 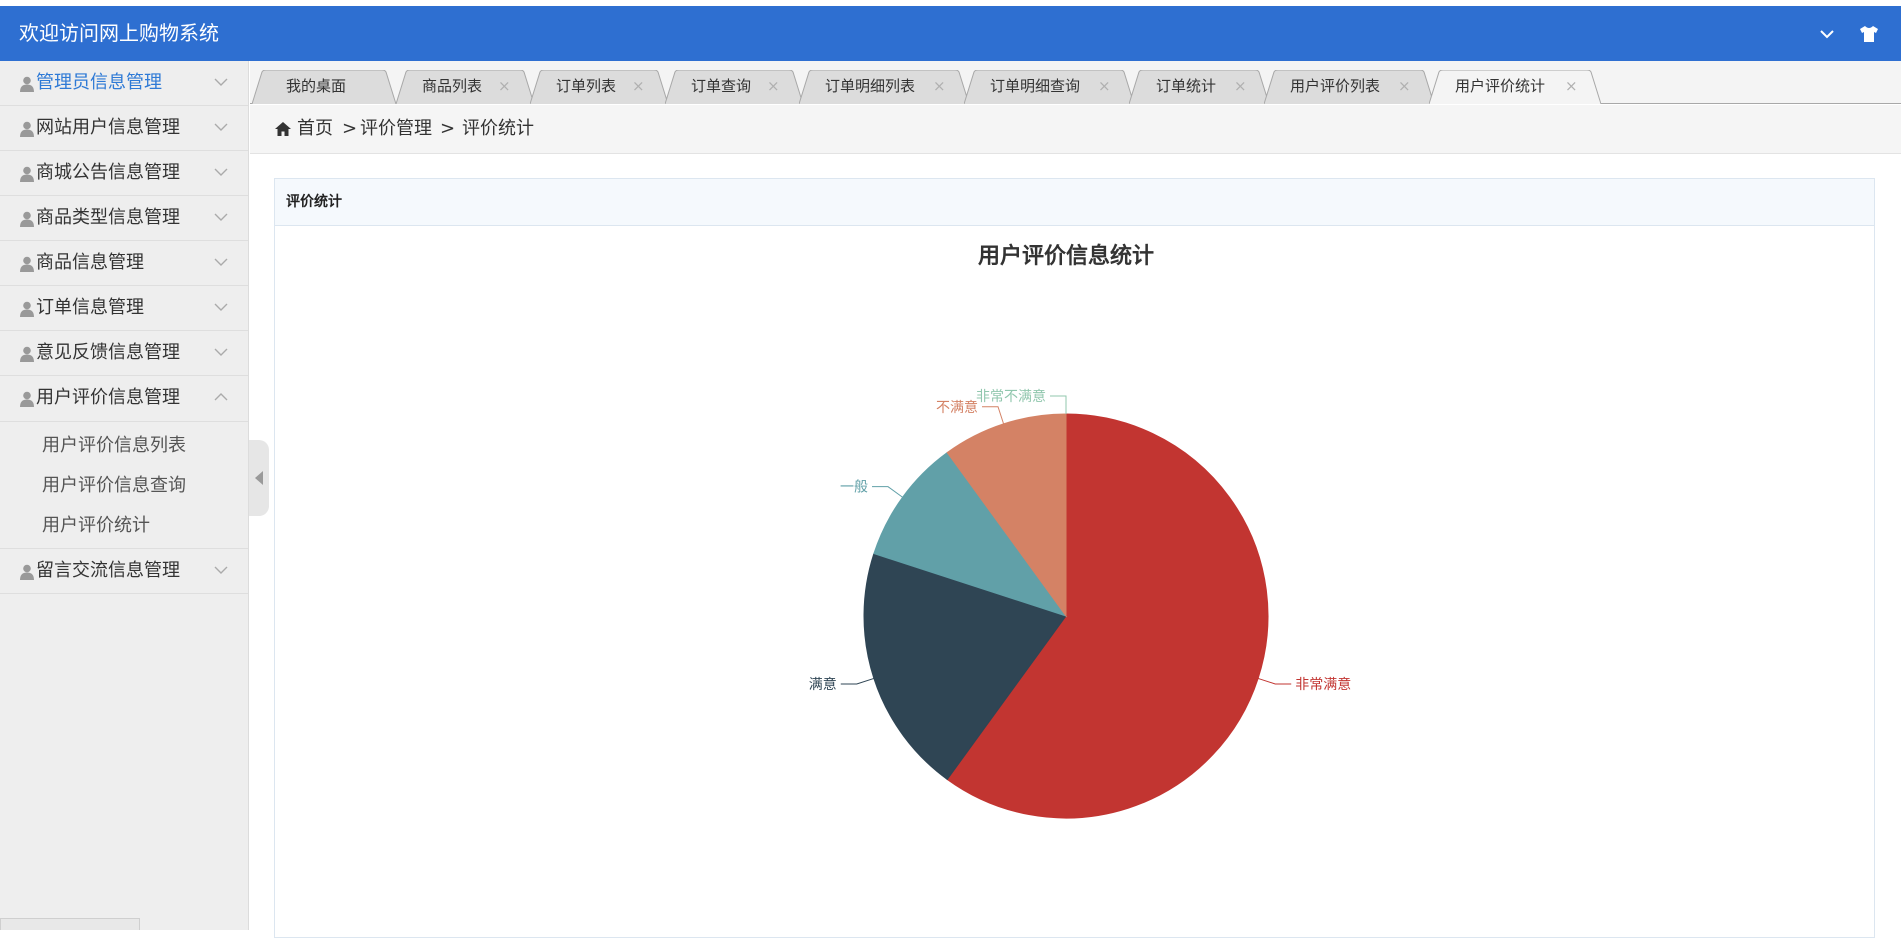 I want to click on app-title: 欢迎访问网上购物系统, so click(x=119, y=33).